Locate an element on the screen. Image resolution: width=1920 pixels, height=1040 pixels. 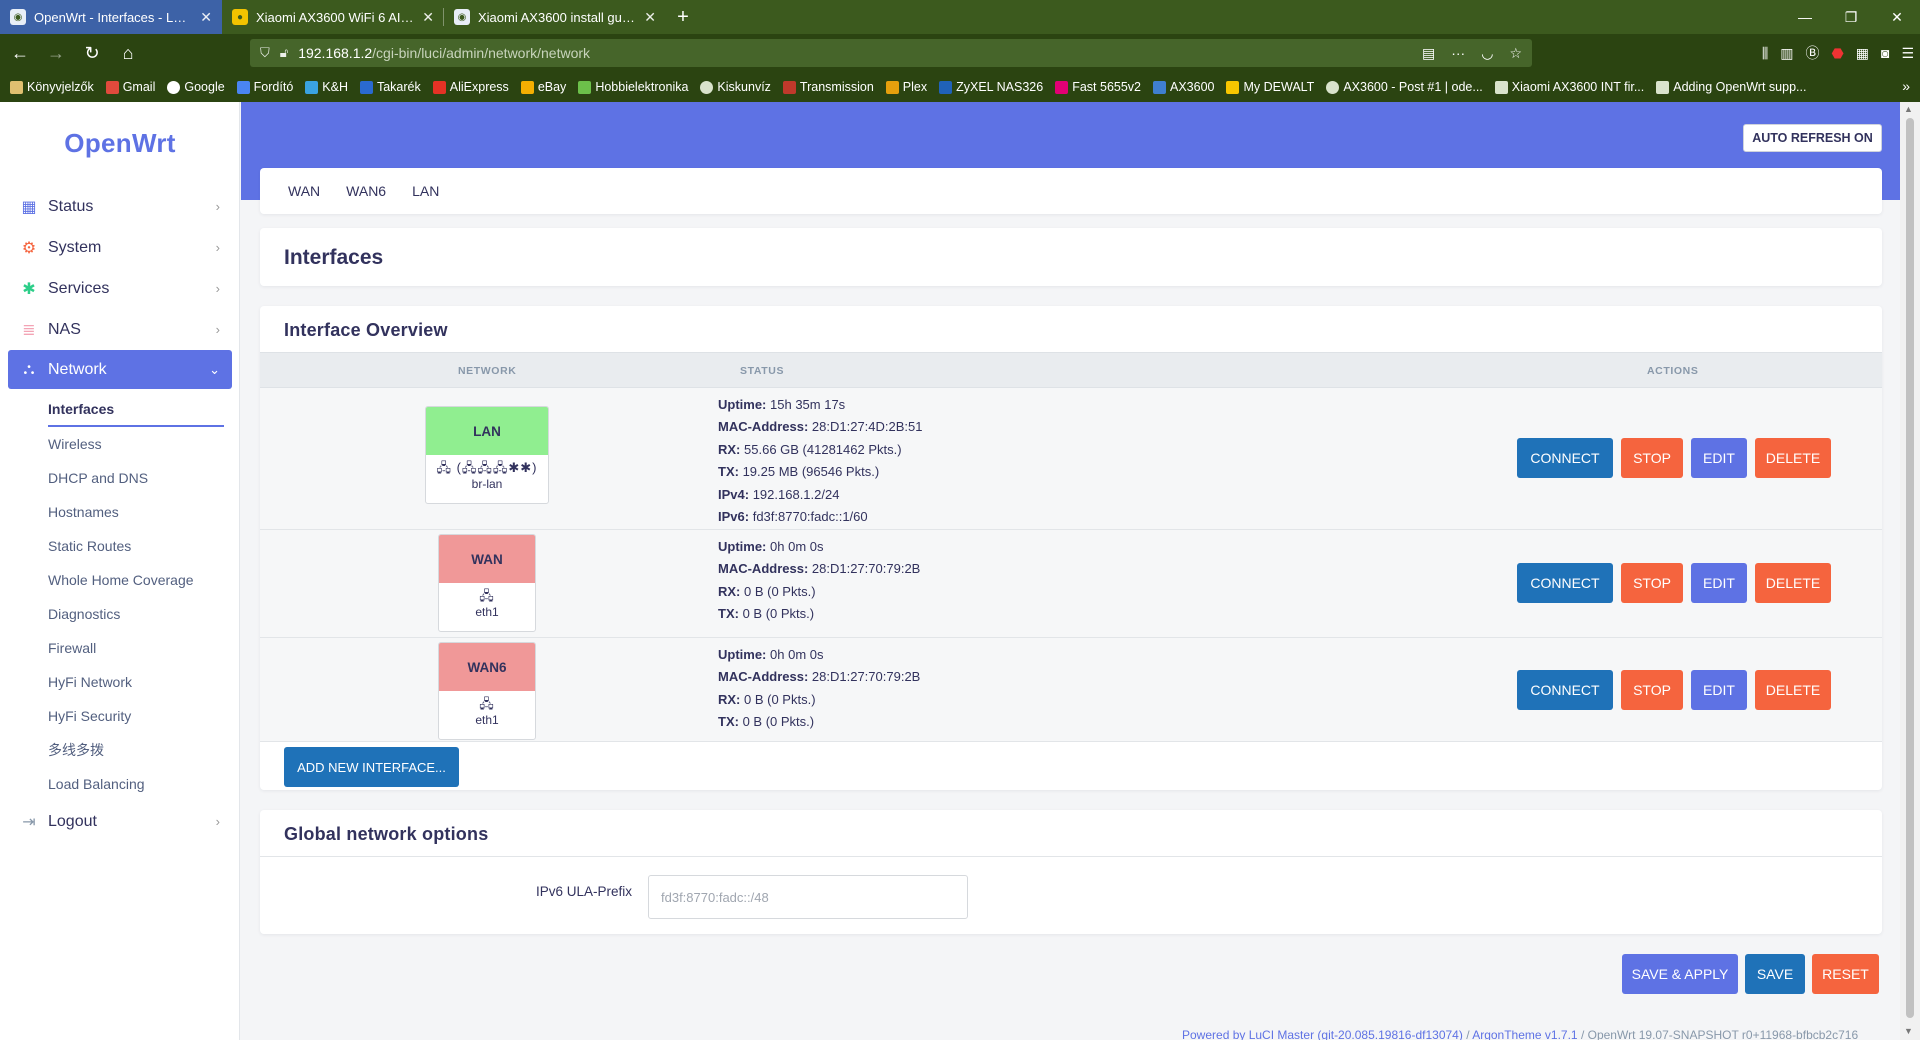
bookmark-item: Transmission is located at coordinates (828, 87).